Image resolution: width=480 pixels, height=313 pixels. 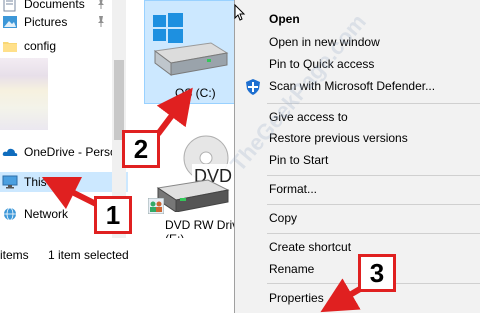 I want to click on arrow-step2, so click(x=174, y=111).